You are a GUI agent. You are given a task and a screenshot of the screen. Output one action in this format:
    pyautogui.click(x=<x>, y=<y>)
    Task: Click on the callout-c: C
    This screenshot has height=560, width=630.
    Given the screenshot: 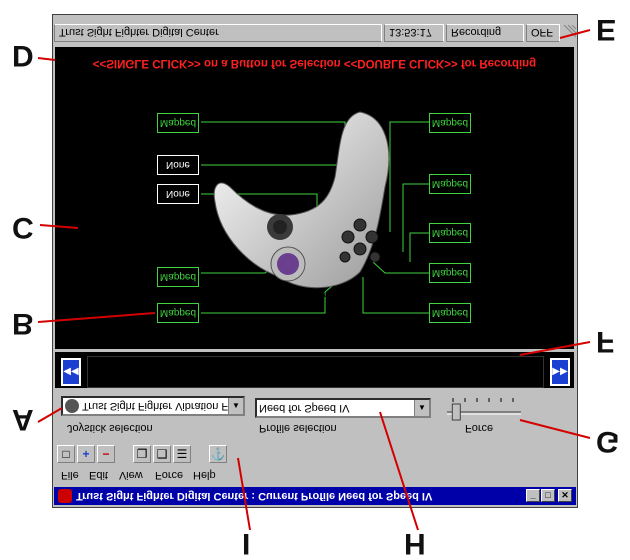 What is the action you would take?
    pyautogui.click(x=23, y=227)
    